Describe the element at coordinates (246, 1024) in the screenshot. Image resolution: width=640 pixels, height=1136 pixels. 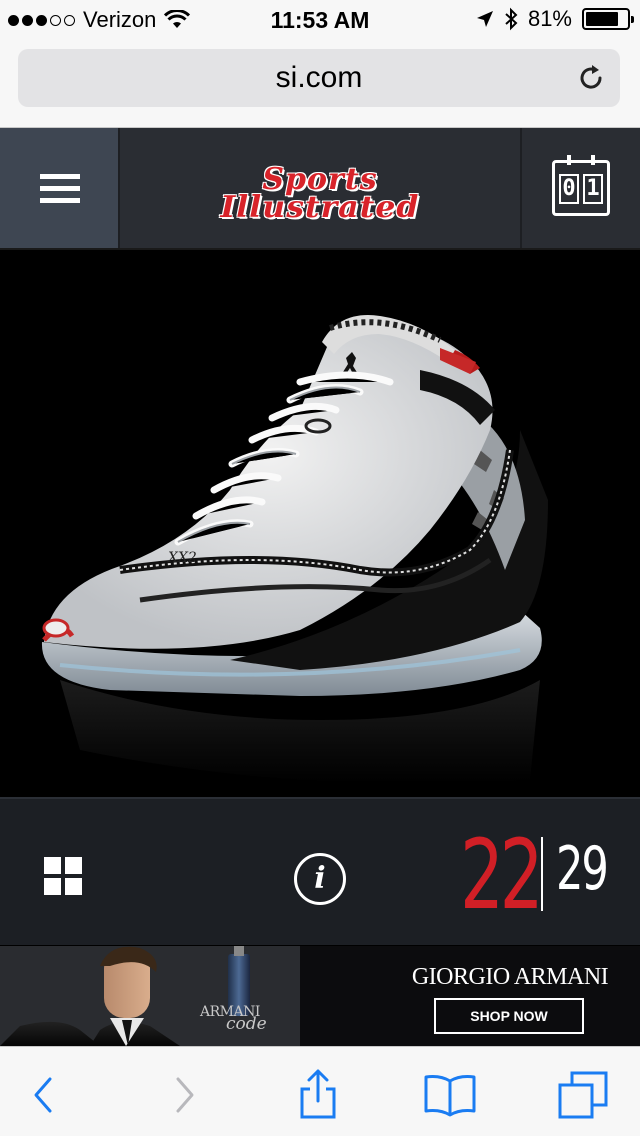
I see `ad-product-subname: code` at that location.